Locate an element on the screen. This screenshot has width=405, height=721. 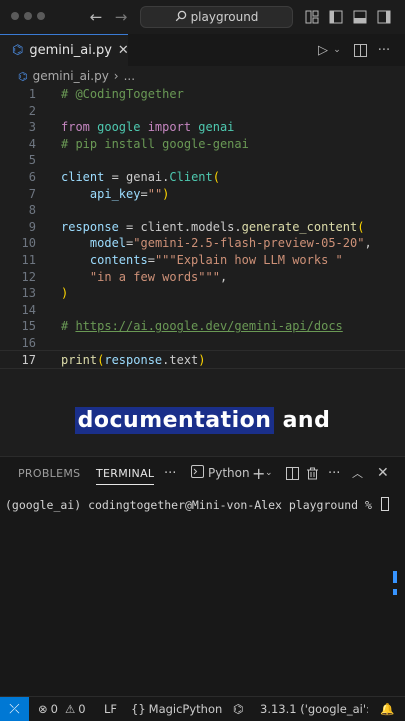
split-terminal-icon is located at coordinates (292, 473).